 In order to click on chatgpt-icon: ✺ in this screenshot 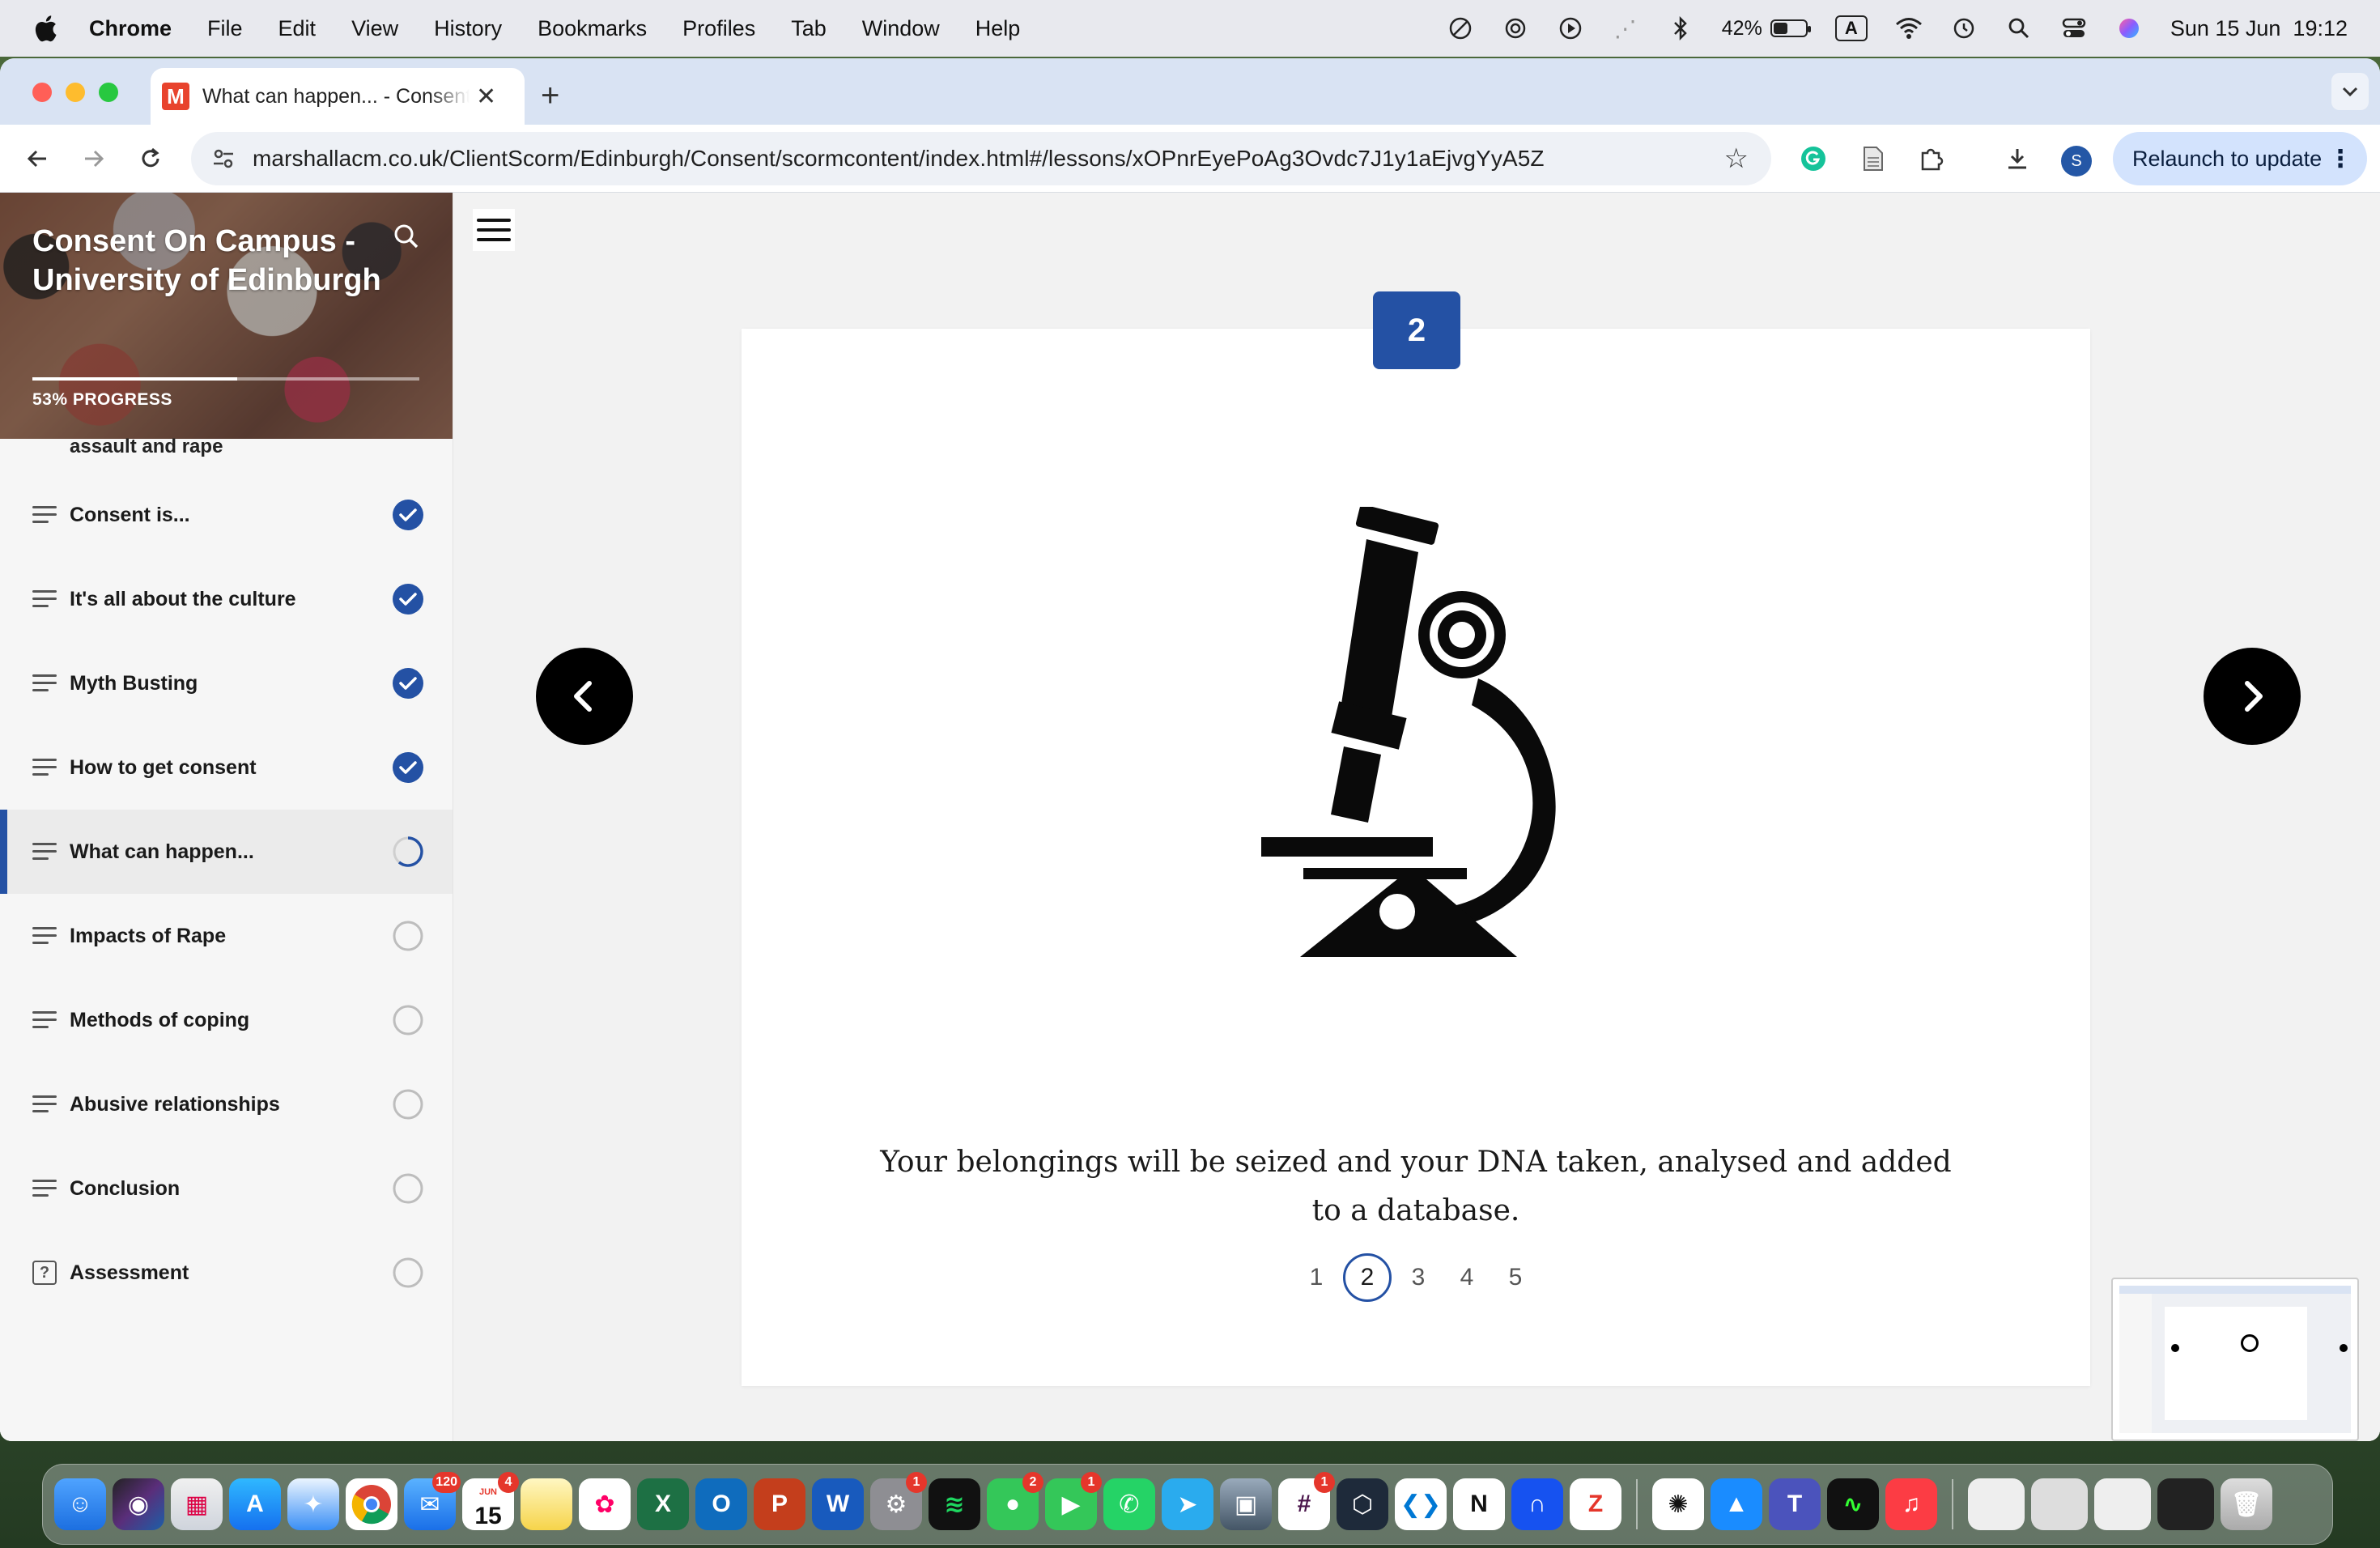, I will do `click(1678, 1504)`.